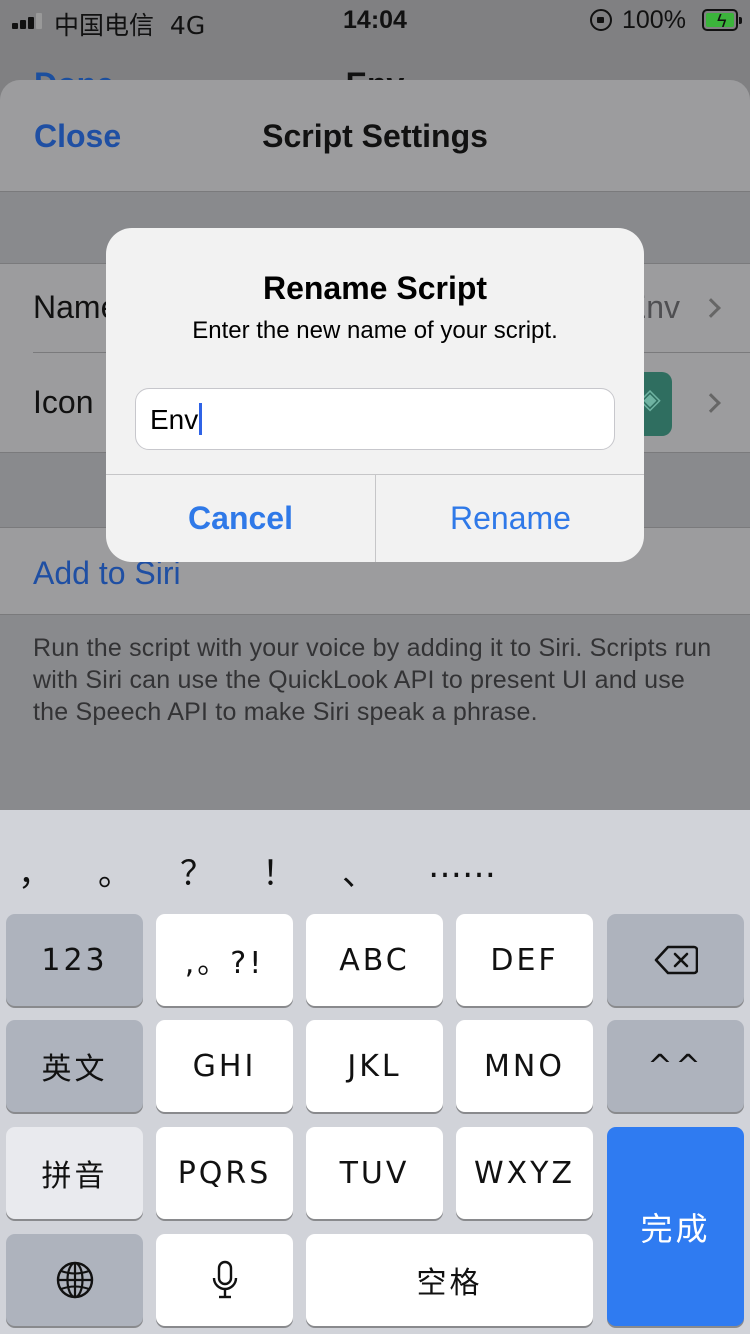 This screenshot has height=1334, width=750. Describe the element at coordinates (279, 870) in the screenshot. I see `candidate-exclamation: ！` at that location.